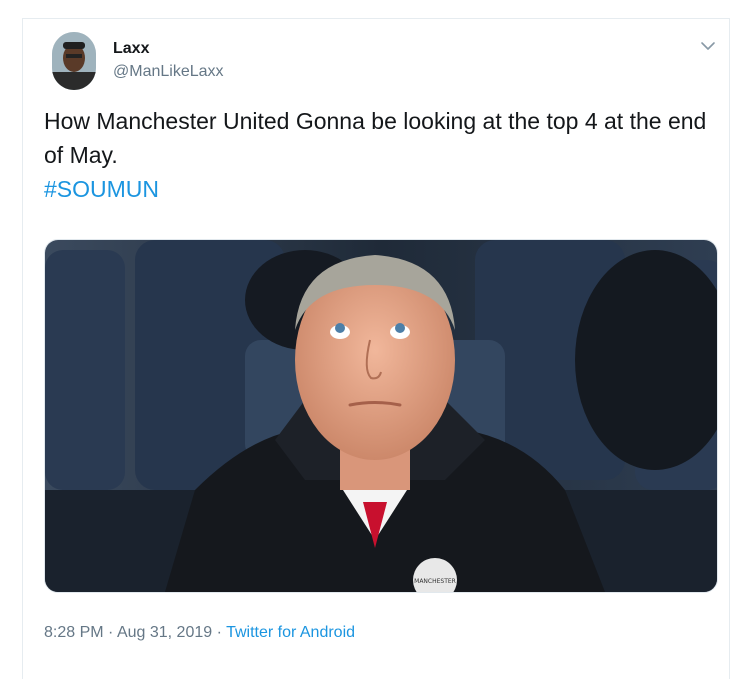 The height and width of the screenshot is (679, 750). What do you see at coordinates (131, 49) in the screenshot?
I see `author-display-name: Laxx` at bounding box center [131, 49].